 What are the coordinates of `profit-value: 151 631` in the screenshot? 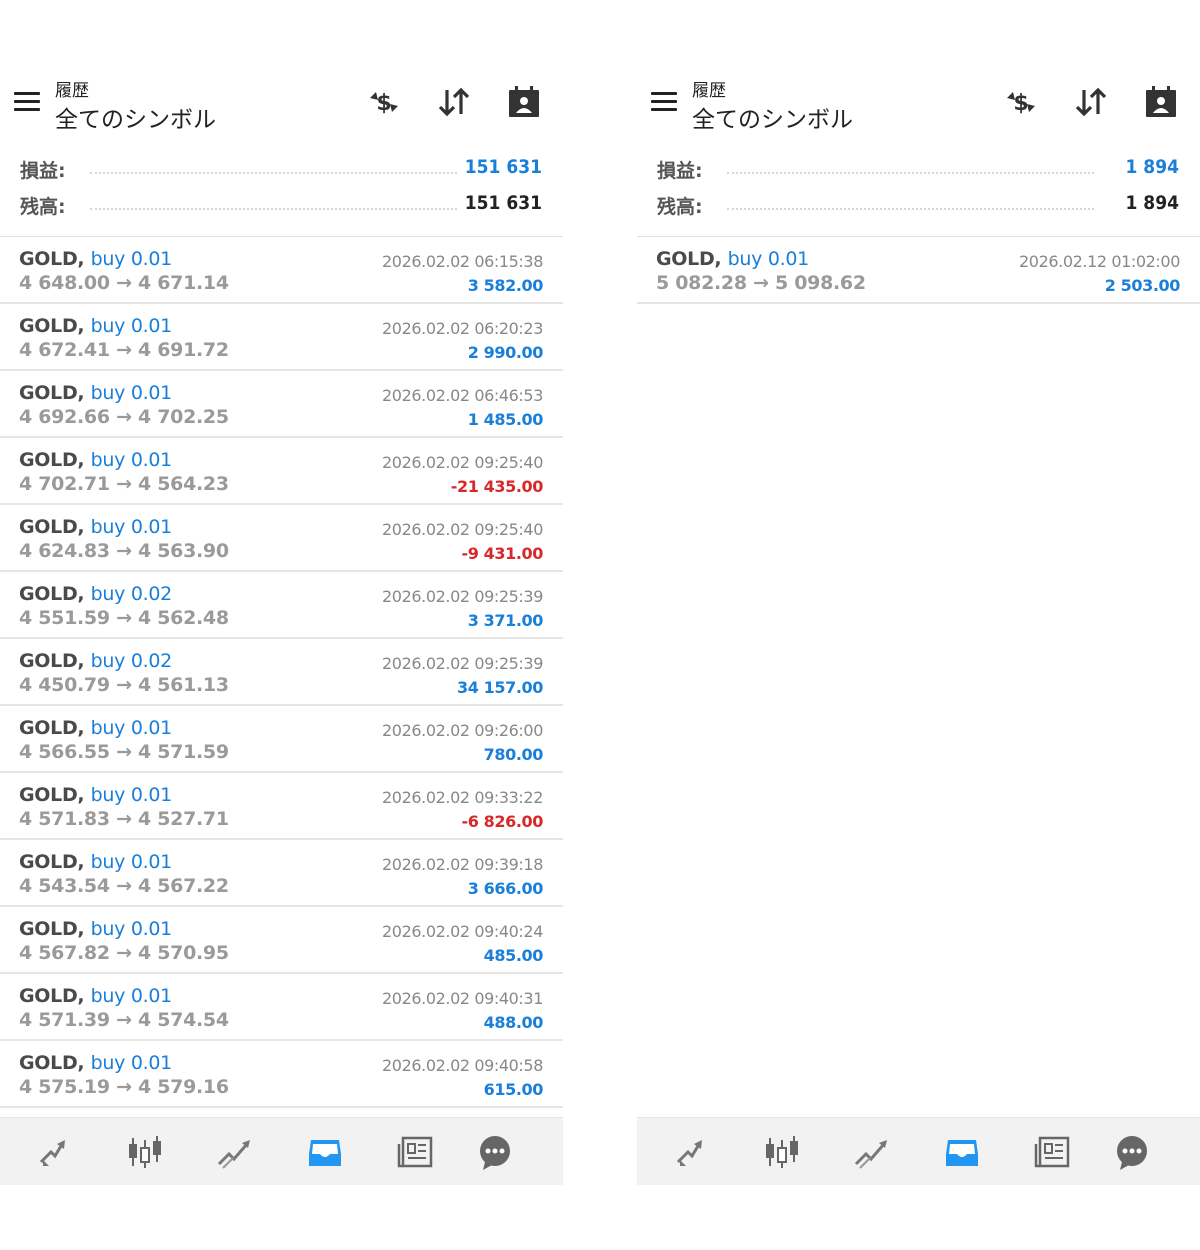 It's located at (503, 167).